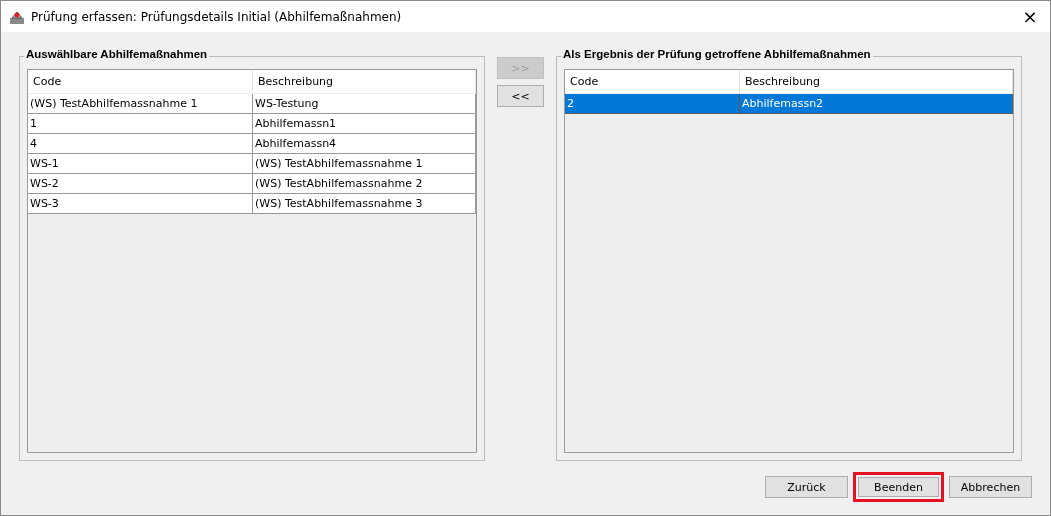  What do you see at coordinates (252, 124) in the screenshot?
I see `table-row: 1 Abhilfemassn1` at bounding box center [252, 124].